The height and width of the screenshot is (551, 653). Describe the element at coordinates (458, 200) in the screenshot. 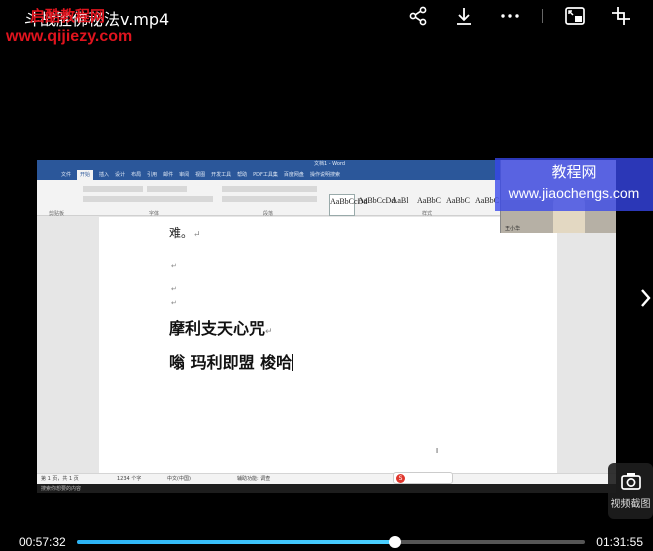

I see `style-item: AaBbC` at that location.